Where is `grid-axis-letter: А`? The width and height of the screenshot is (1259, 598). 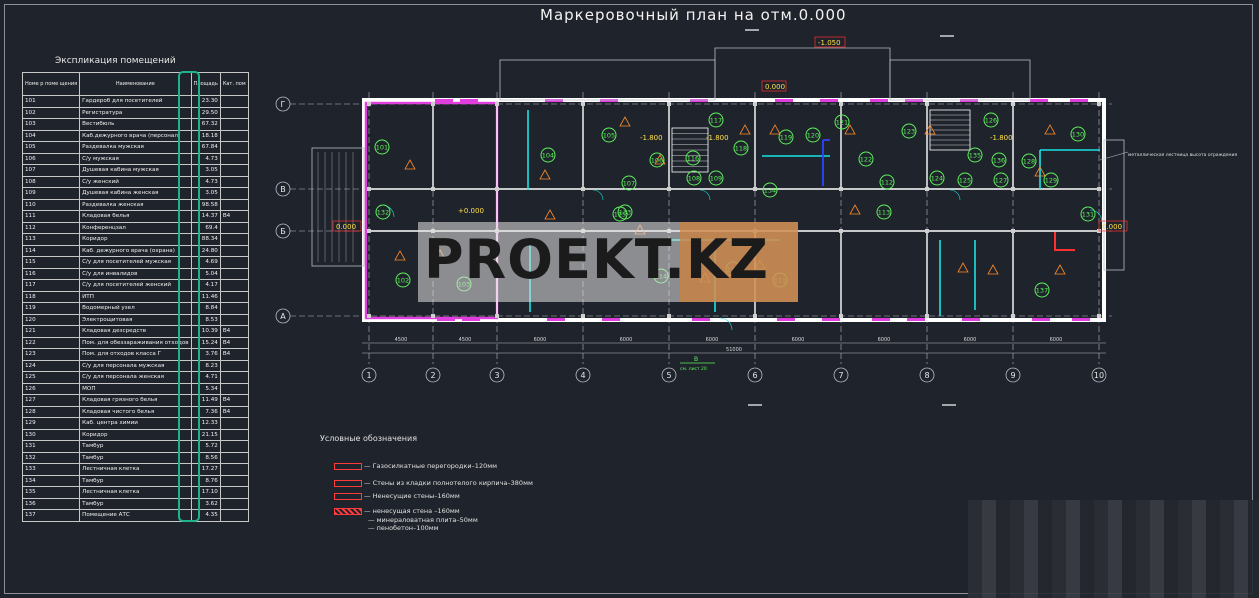 grid-axis-letter: А is located at coordinates (283, 316).